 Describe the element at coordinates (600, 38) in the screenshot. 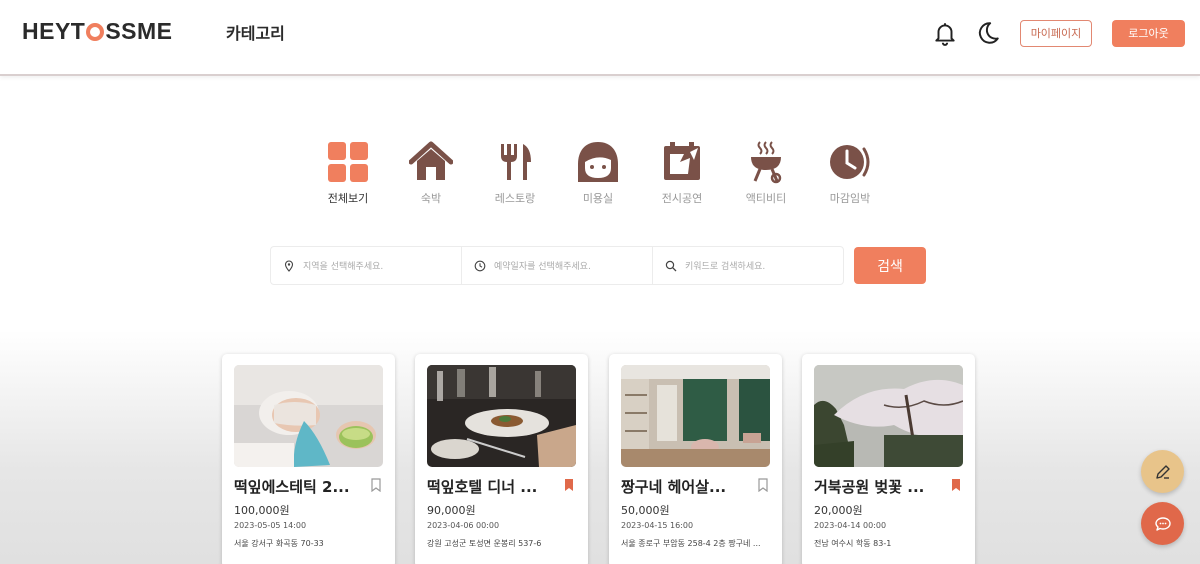

I see `top-header: HEYT SSME 카테고리 마이페이지 로그아웃` at that location.